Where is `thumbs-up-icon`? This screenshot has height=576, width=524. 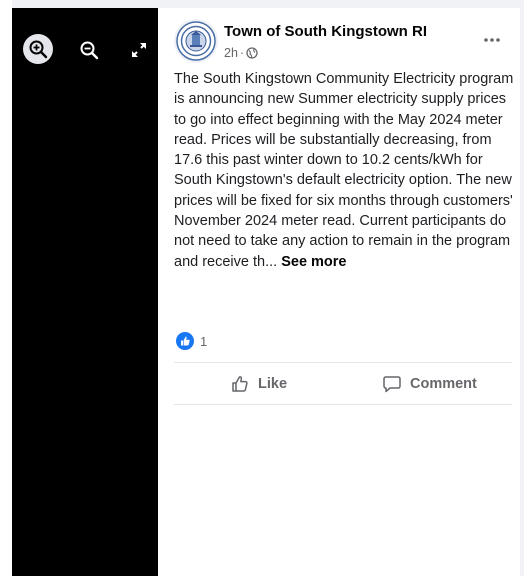
thumbs-up-icon is located at coordinates (240, 384).